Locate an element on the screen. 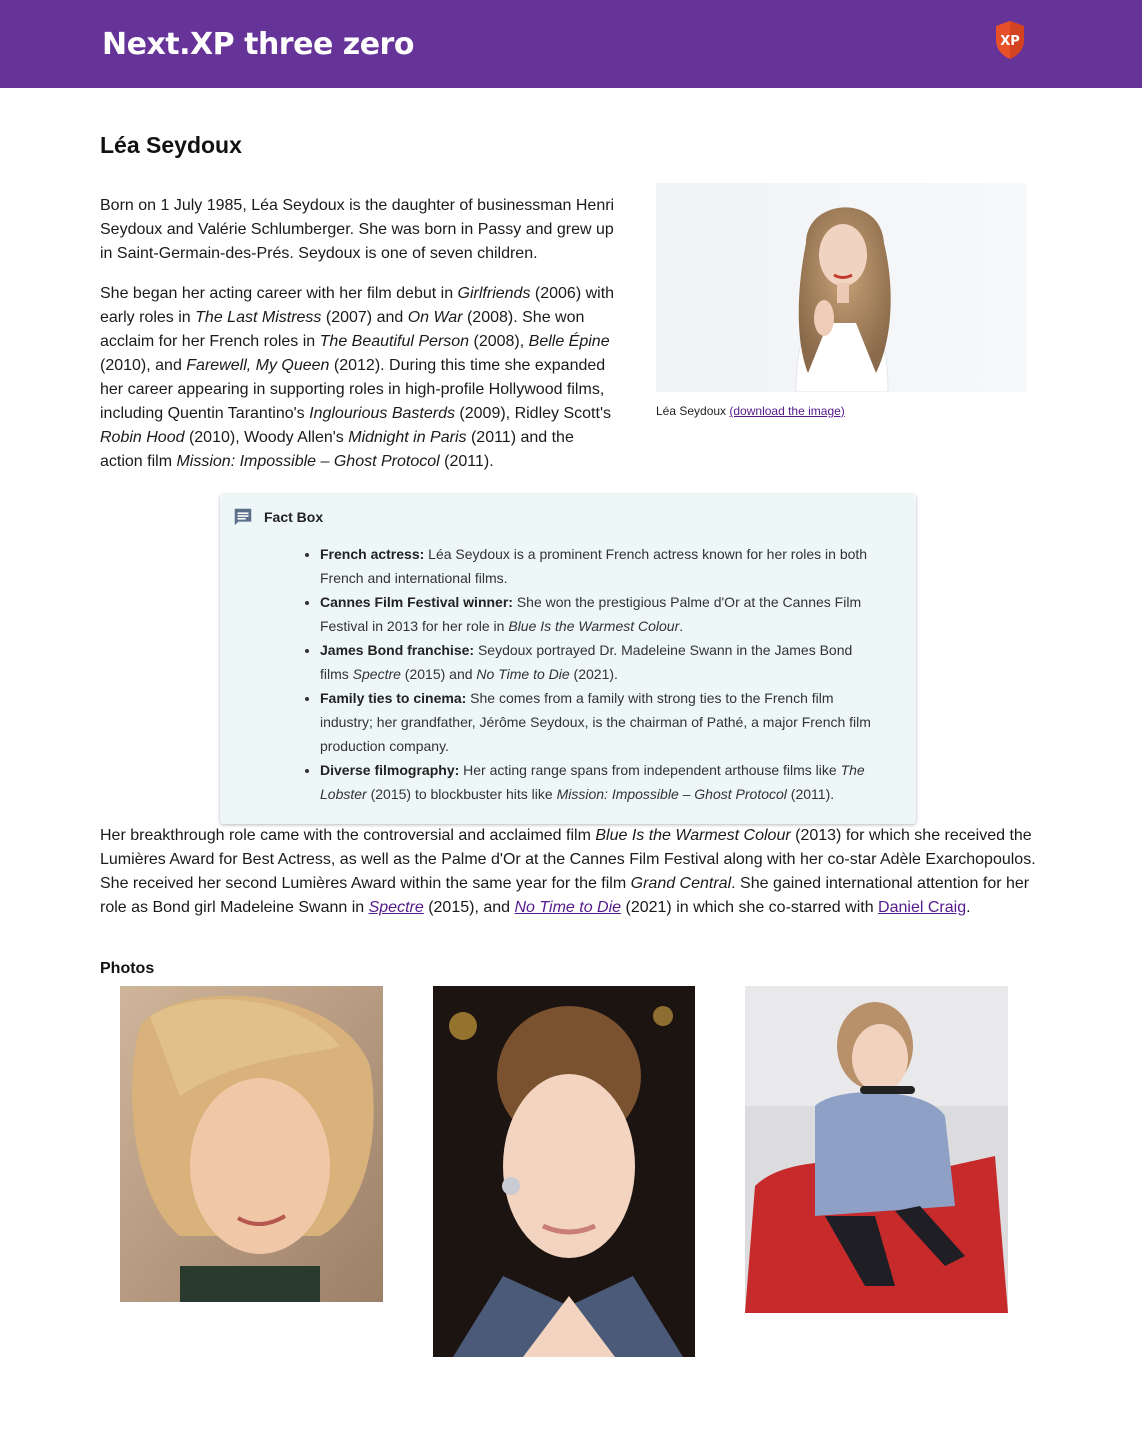 The height and width of the screenshot is (1448, 1142). fact-text: (2015) and is located at coordinates (438, 674).